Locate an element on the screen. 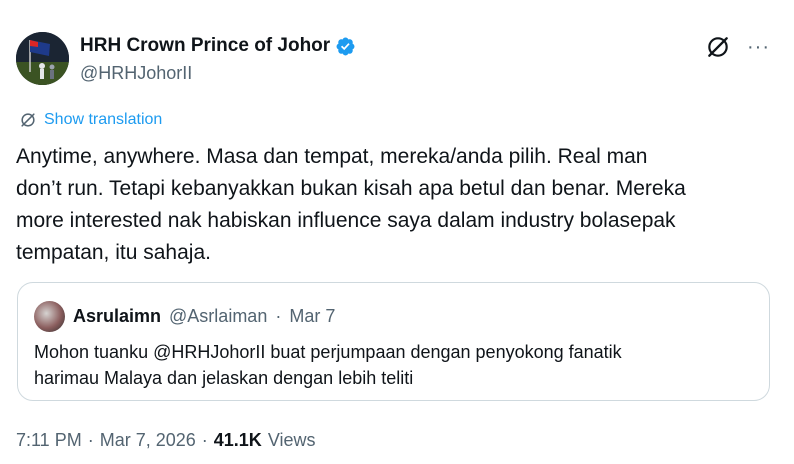  show-translation-link: Show translation is located at coordinates (90, 120).